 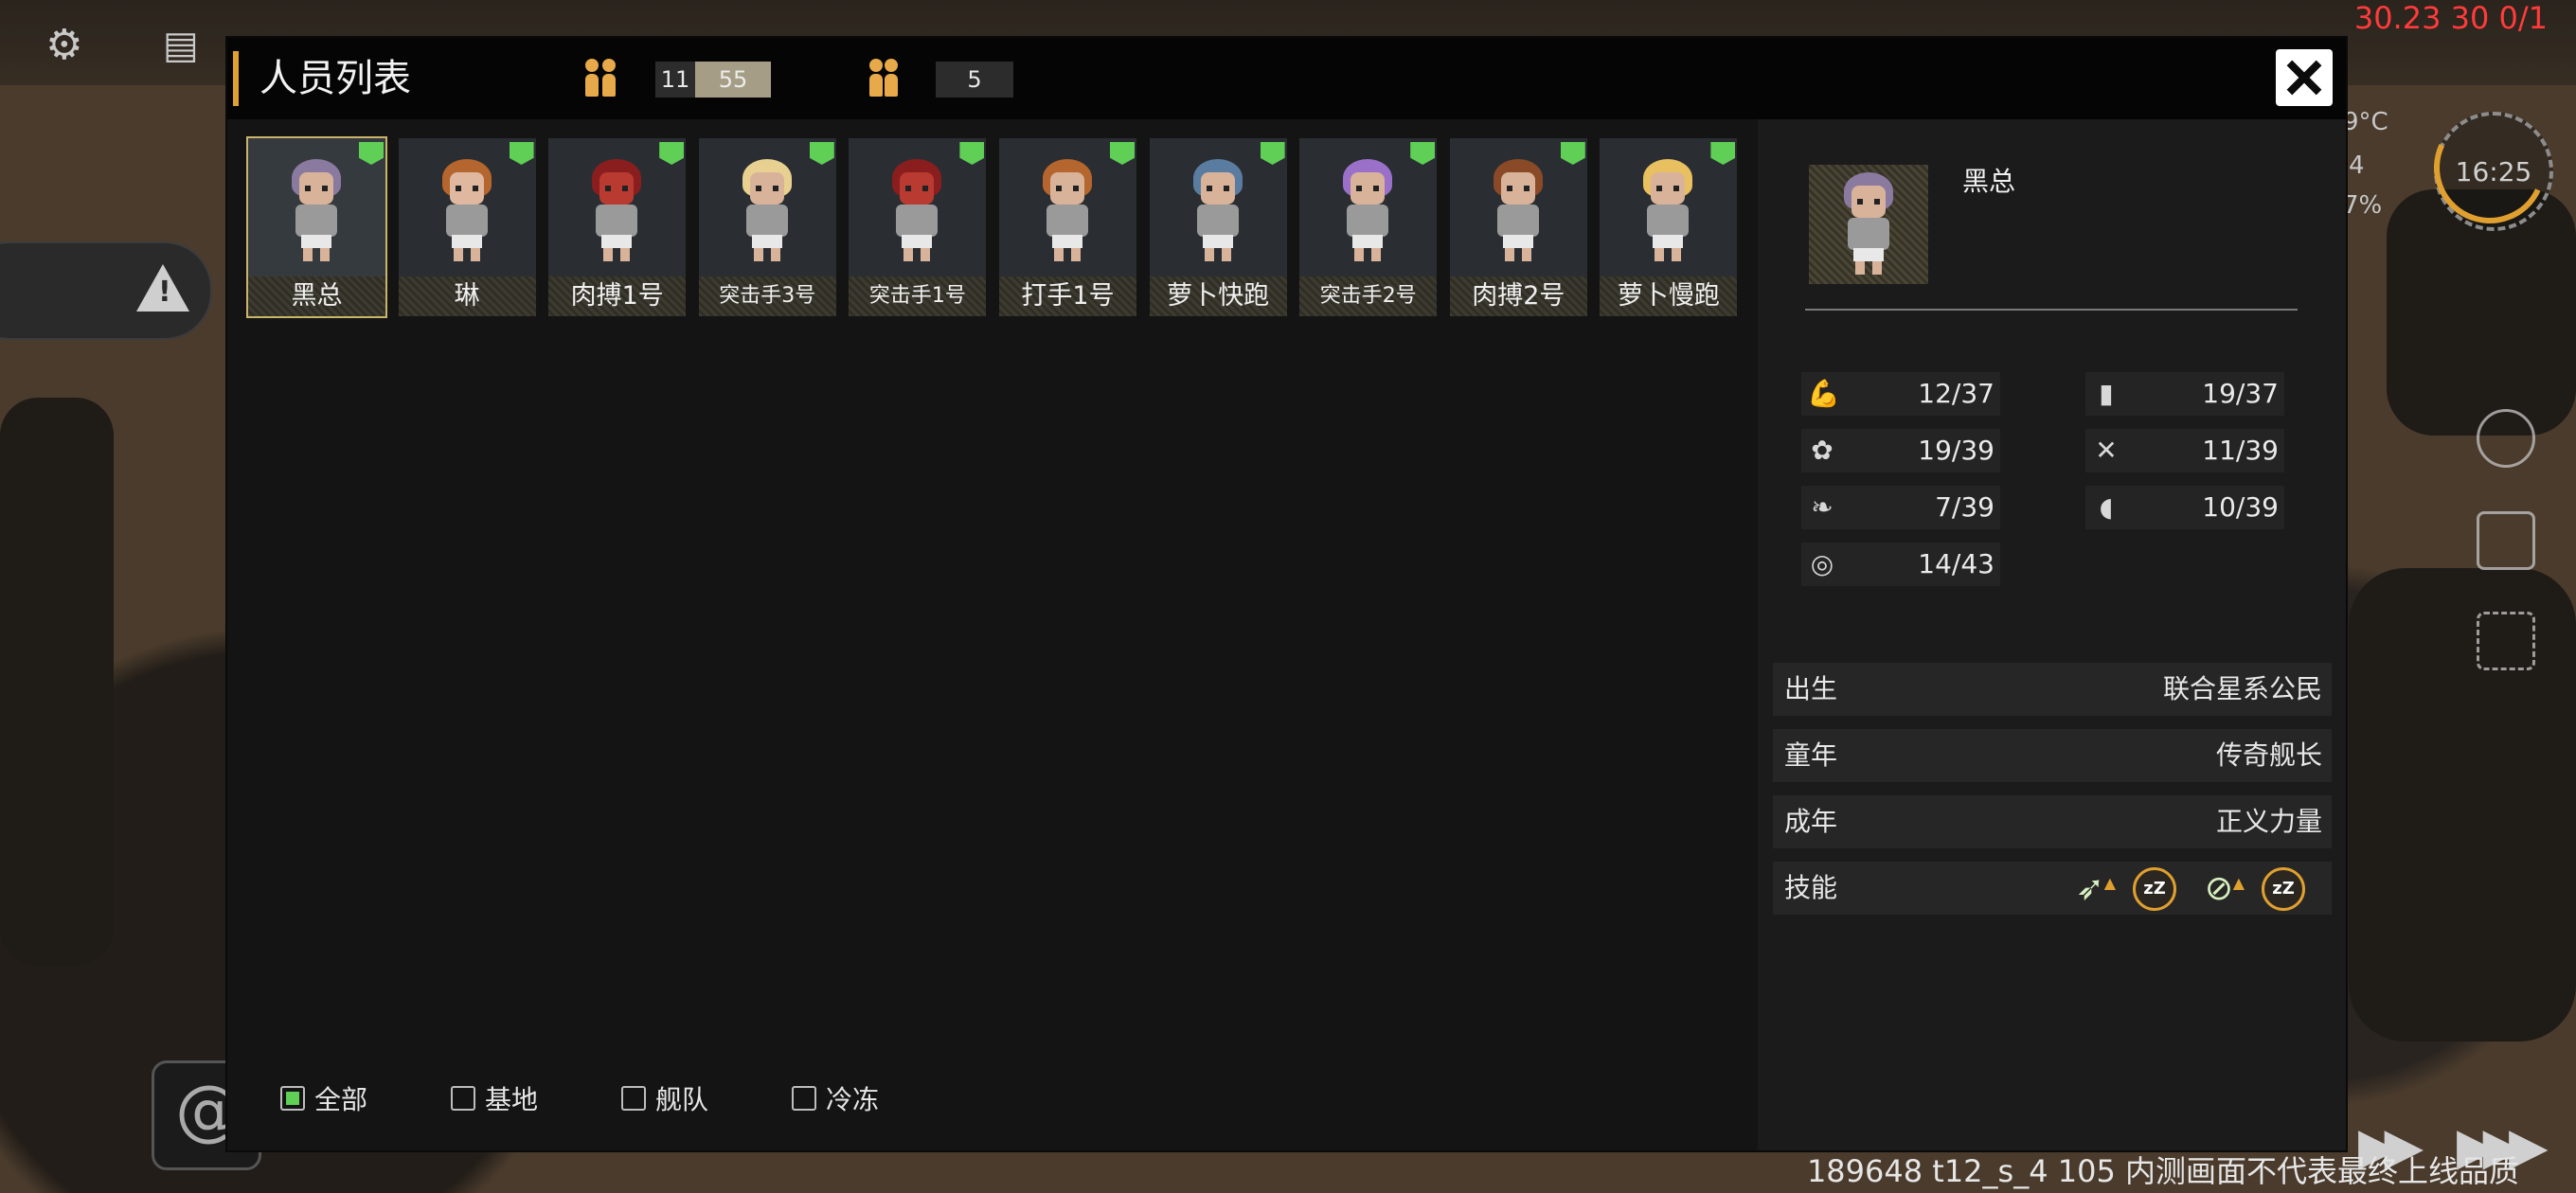 I want to click on crew-name: 黑总, so click(x=1989, y=181).